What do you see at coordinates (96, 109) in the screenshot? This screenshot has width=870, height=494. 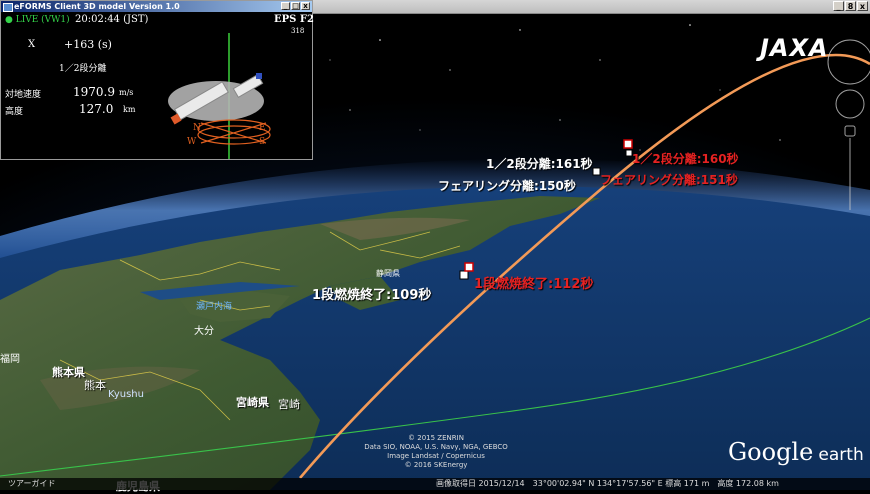 I see `altitude-value: 127.0` at bounding box center [96, 109].